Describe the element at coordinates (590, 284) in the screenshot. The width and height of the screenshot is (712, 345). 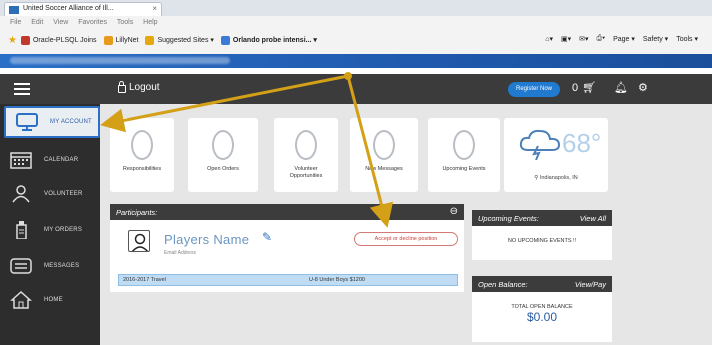
I see `view-pay-link: View/Pay` at that location.